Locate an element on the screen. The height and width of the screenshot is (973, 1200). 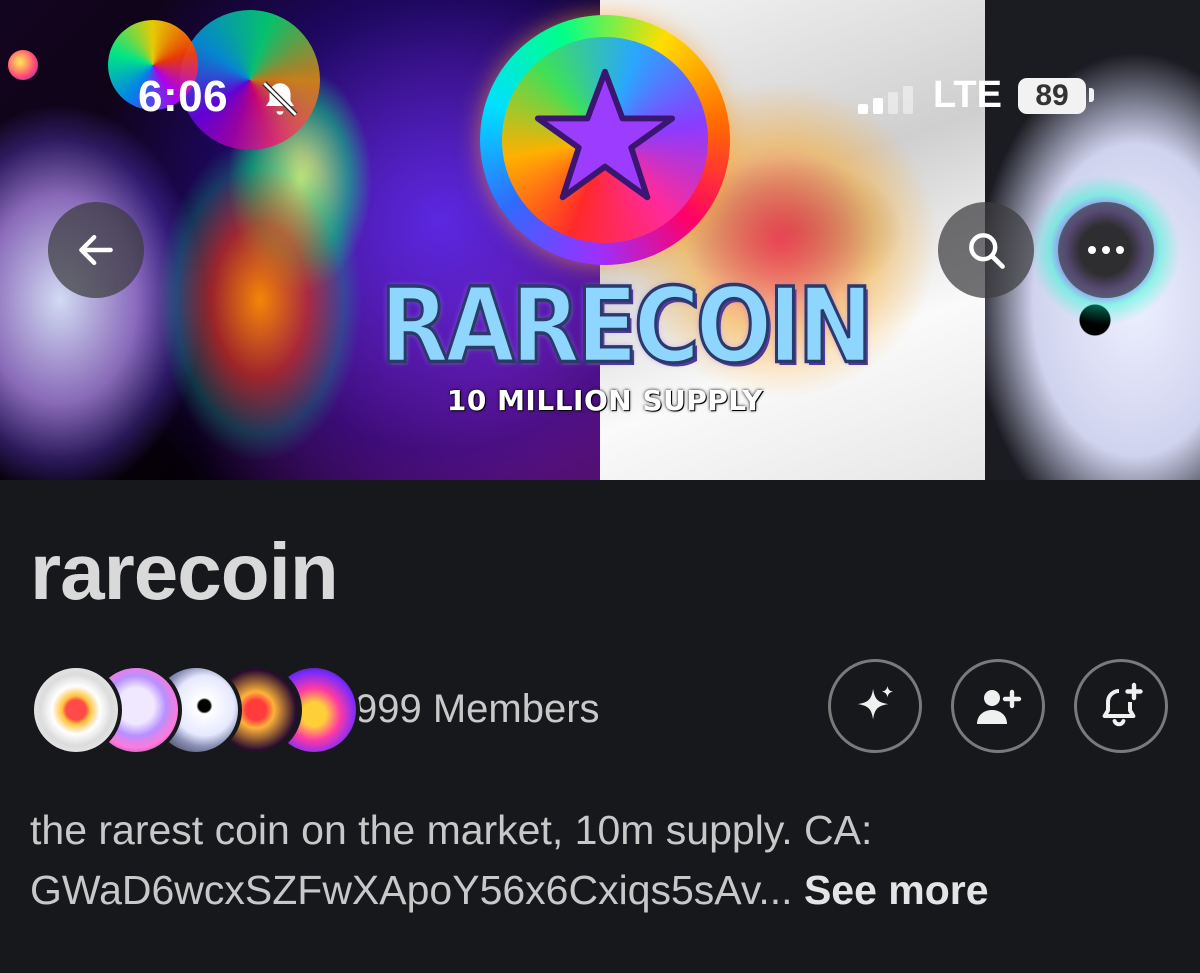
search-icon is located at coordinates (987, 251).